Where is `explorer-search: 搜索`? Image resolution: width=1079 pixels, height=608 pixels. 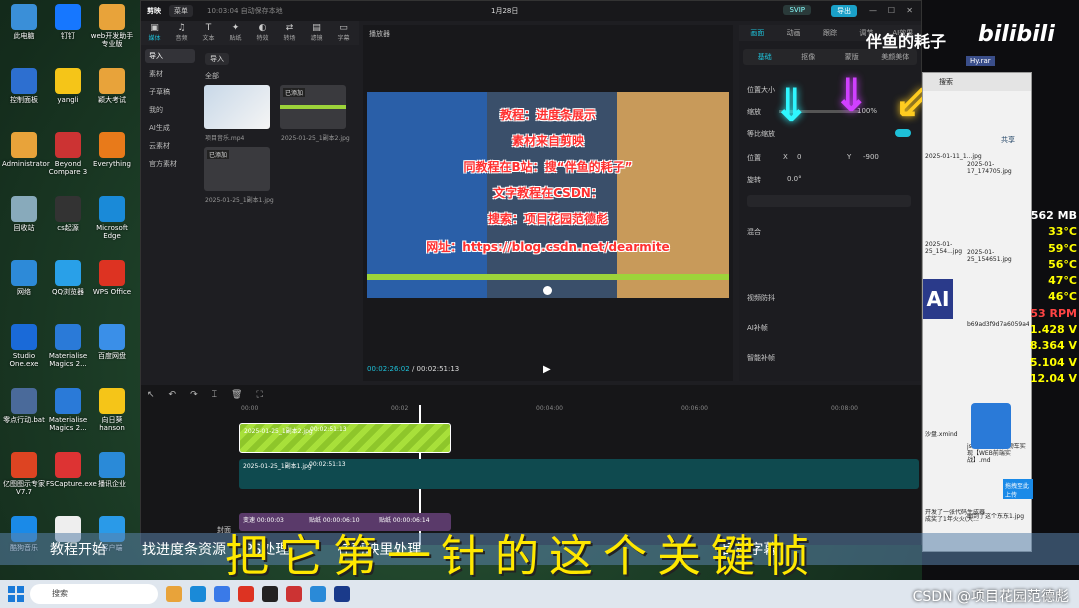 explorer-search: 搜索 is located at coordinates (977, 82).